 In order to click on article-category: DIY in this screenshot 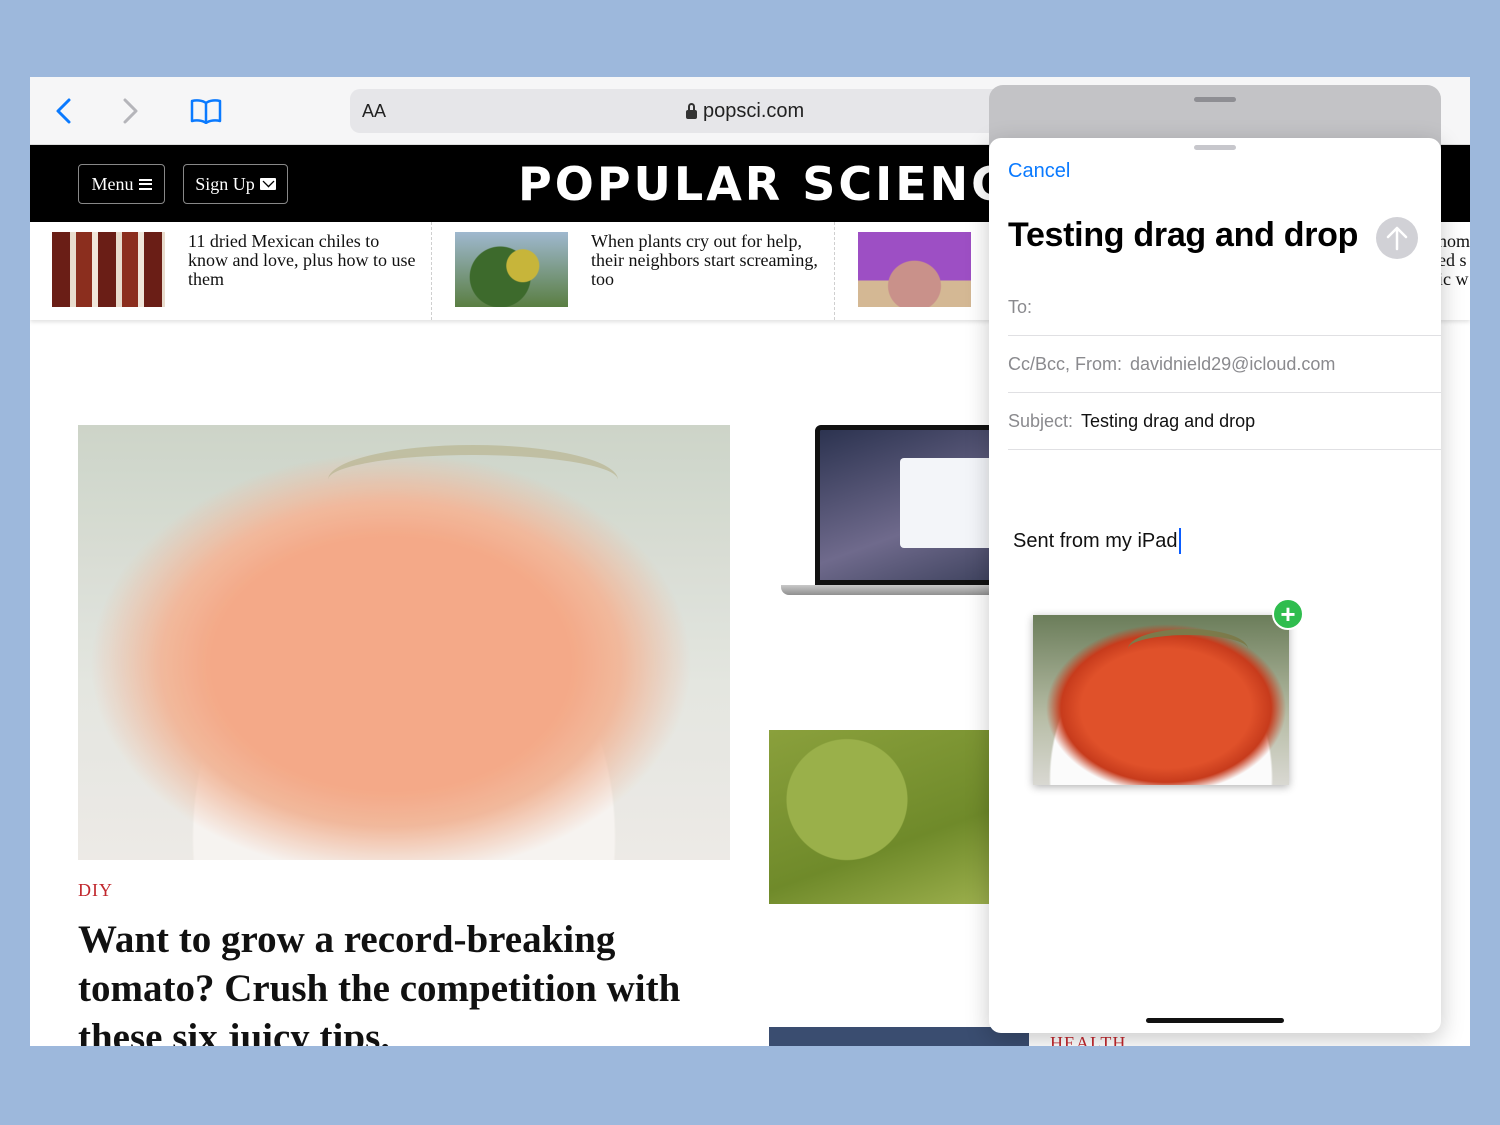, I will do `click(95, 890)`.